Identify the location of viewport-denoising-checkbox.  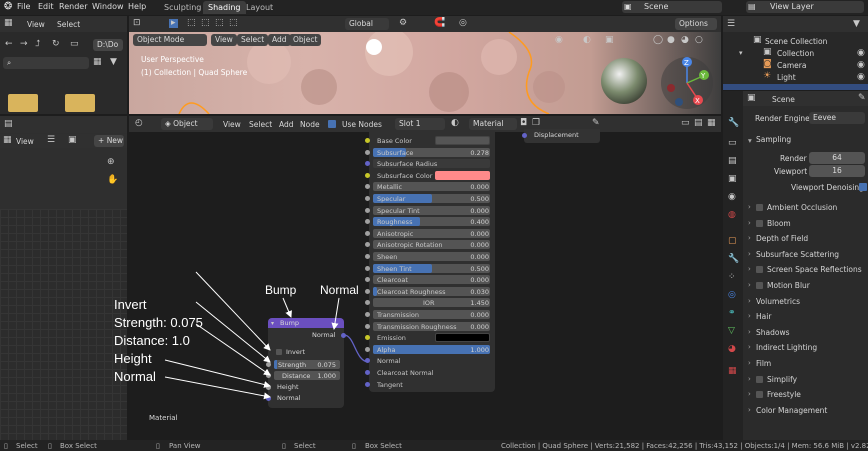
(863, 187).